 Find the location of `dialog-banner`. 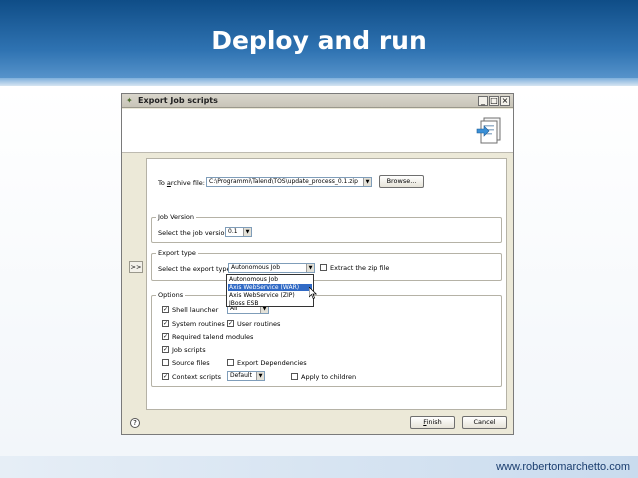

dialog-banner is located at coordinates (317, 131).